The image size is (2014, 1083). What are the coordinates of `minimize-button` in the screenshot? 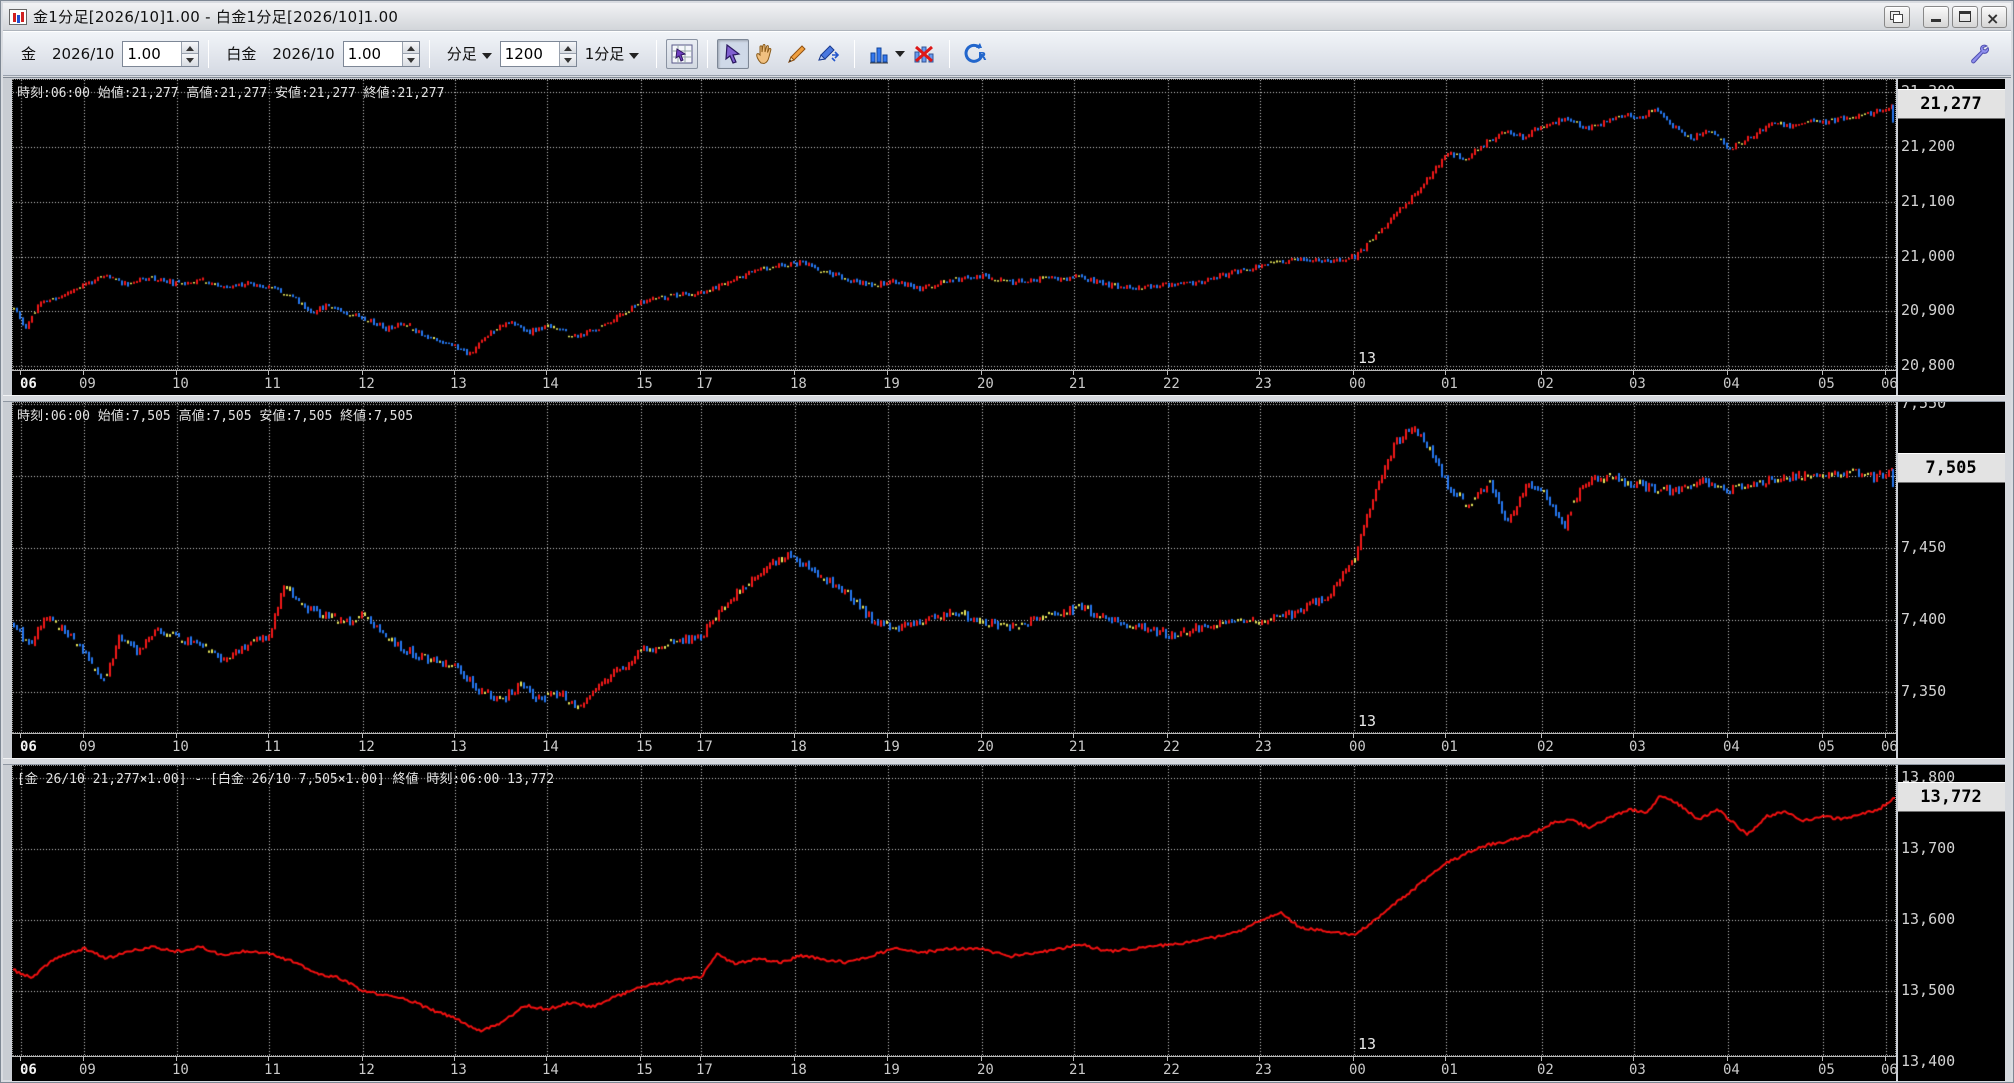 It's located at (1936, 16).